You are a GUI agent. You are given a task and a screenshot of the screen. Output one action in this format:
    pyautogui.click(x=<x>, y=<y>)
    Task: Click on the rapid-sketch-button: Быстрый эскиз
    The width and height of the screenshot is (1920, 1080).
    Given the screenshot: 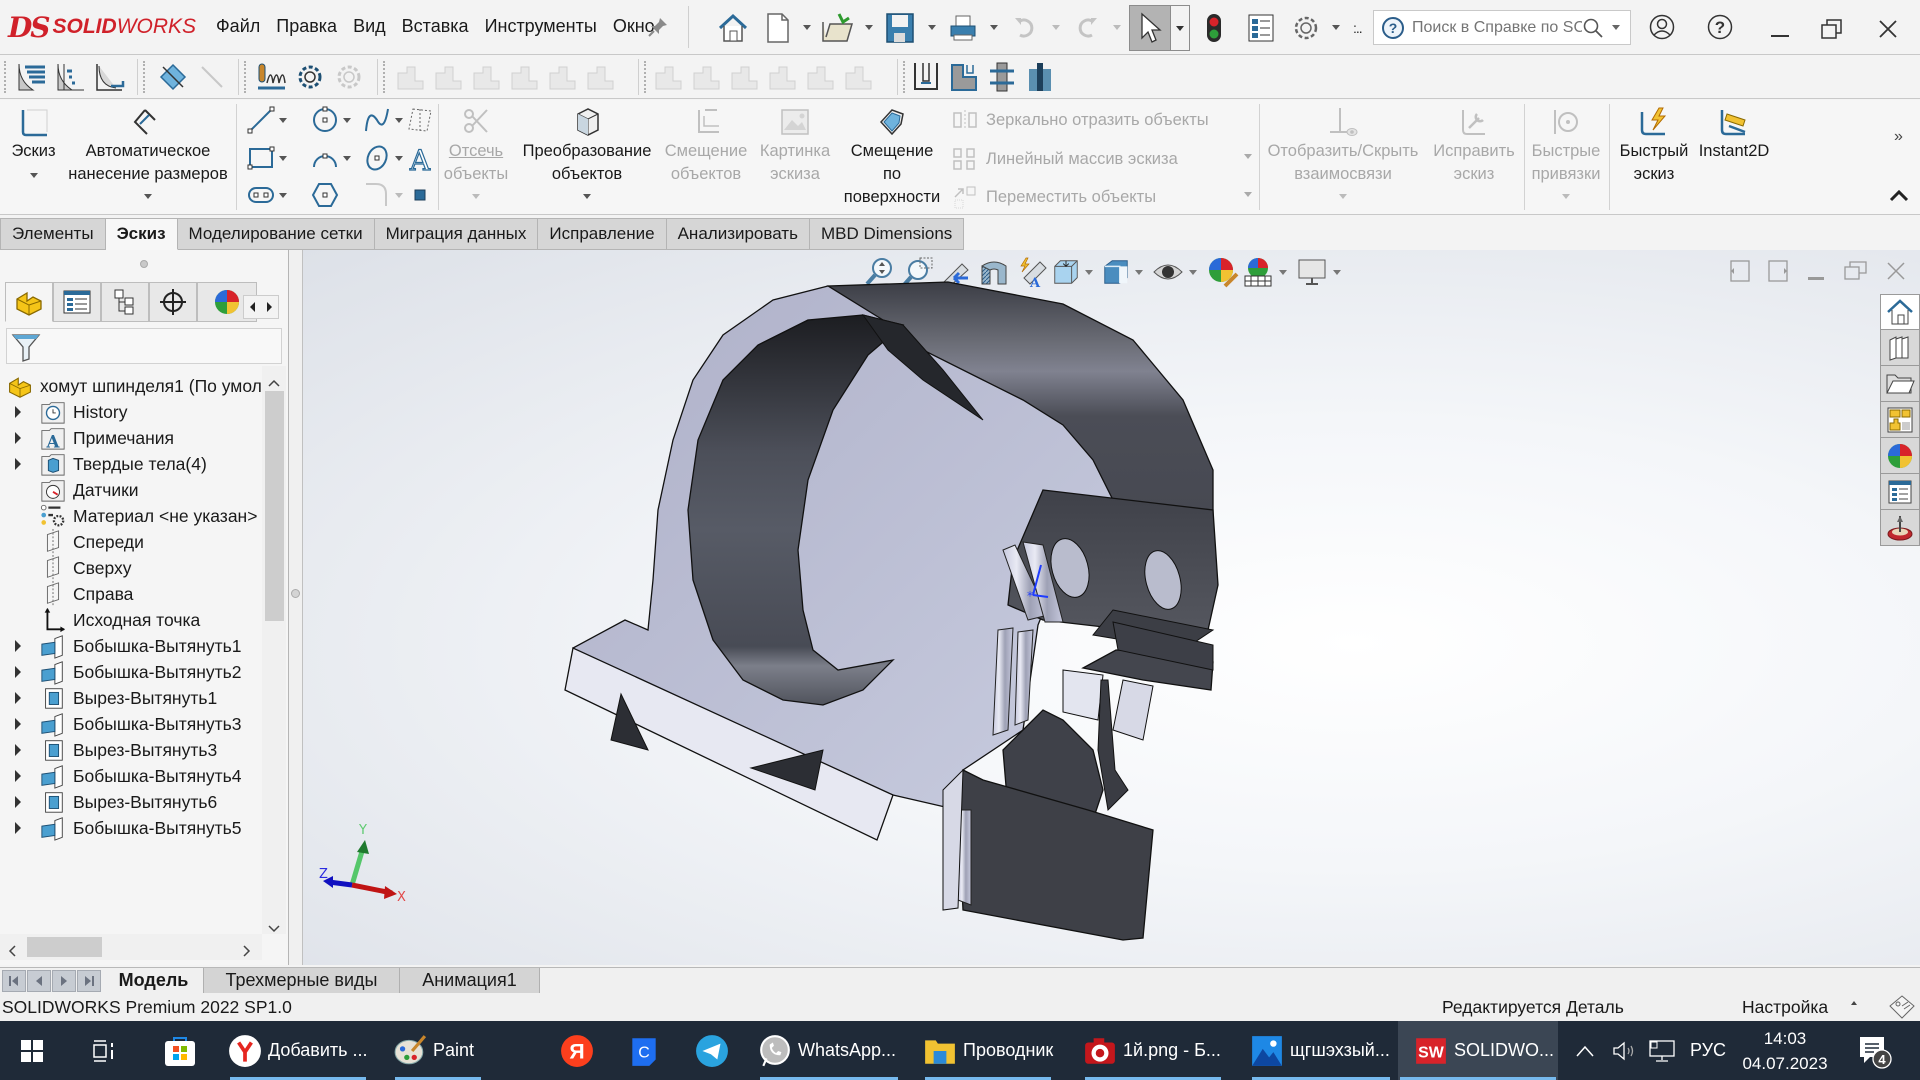 What is the action you would take?
    pyautogui.click(x=1654, y=146)
    